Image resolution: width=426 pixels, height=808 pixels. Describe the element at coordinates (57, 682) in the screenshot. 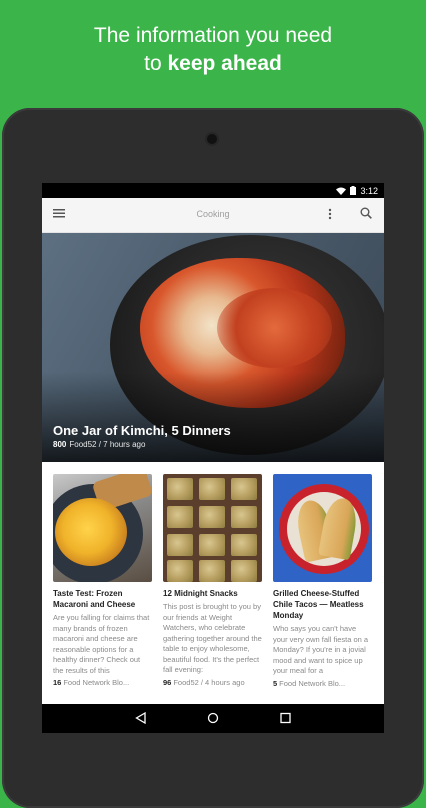

I see `article-count: 16` at that location.